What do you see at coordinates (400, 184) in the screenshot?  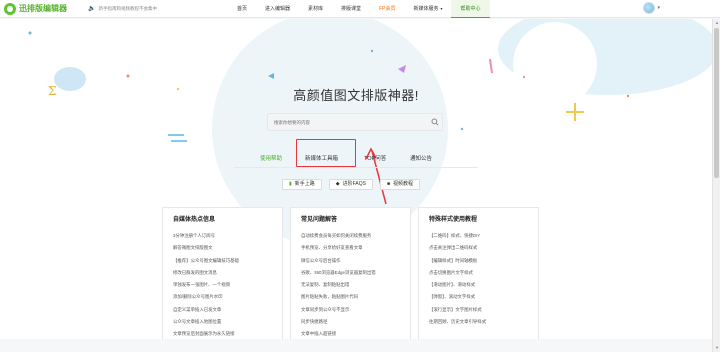 I see `video-tutorial-button: ■ 视频教程` at bounding box center [400, 184].